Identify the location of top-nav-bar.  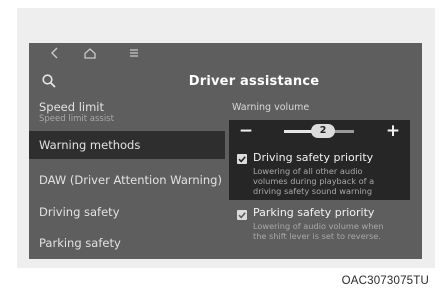
(225, 54).